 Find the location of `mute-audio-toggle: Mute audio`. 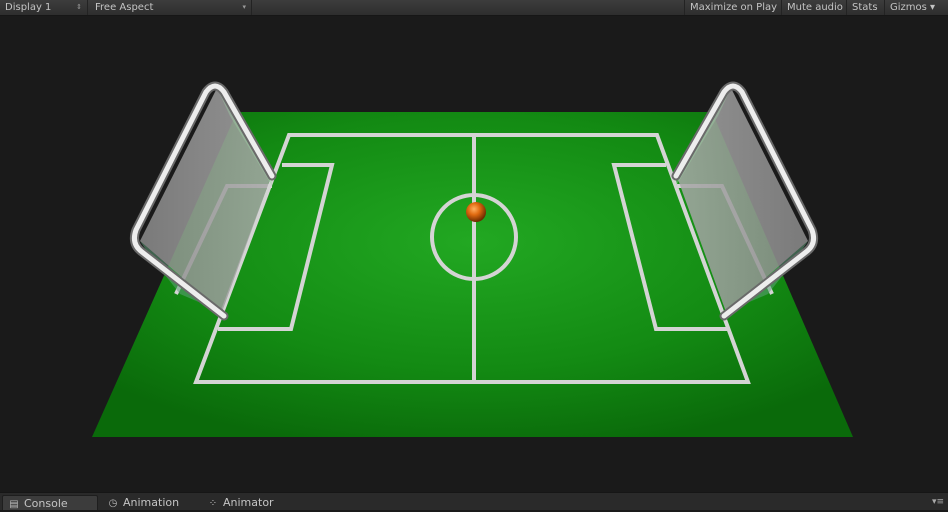

mute-audio-toggle: Mute audio is located at coordinates (813, 7).